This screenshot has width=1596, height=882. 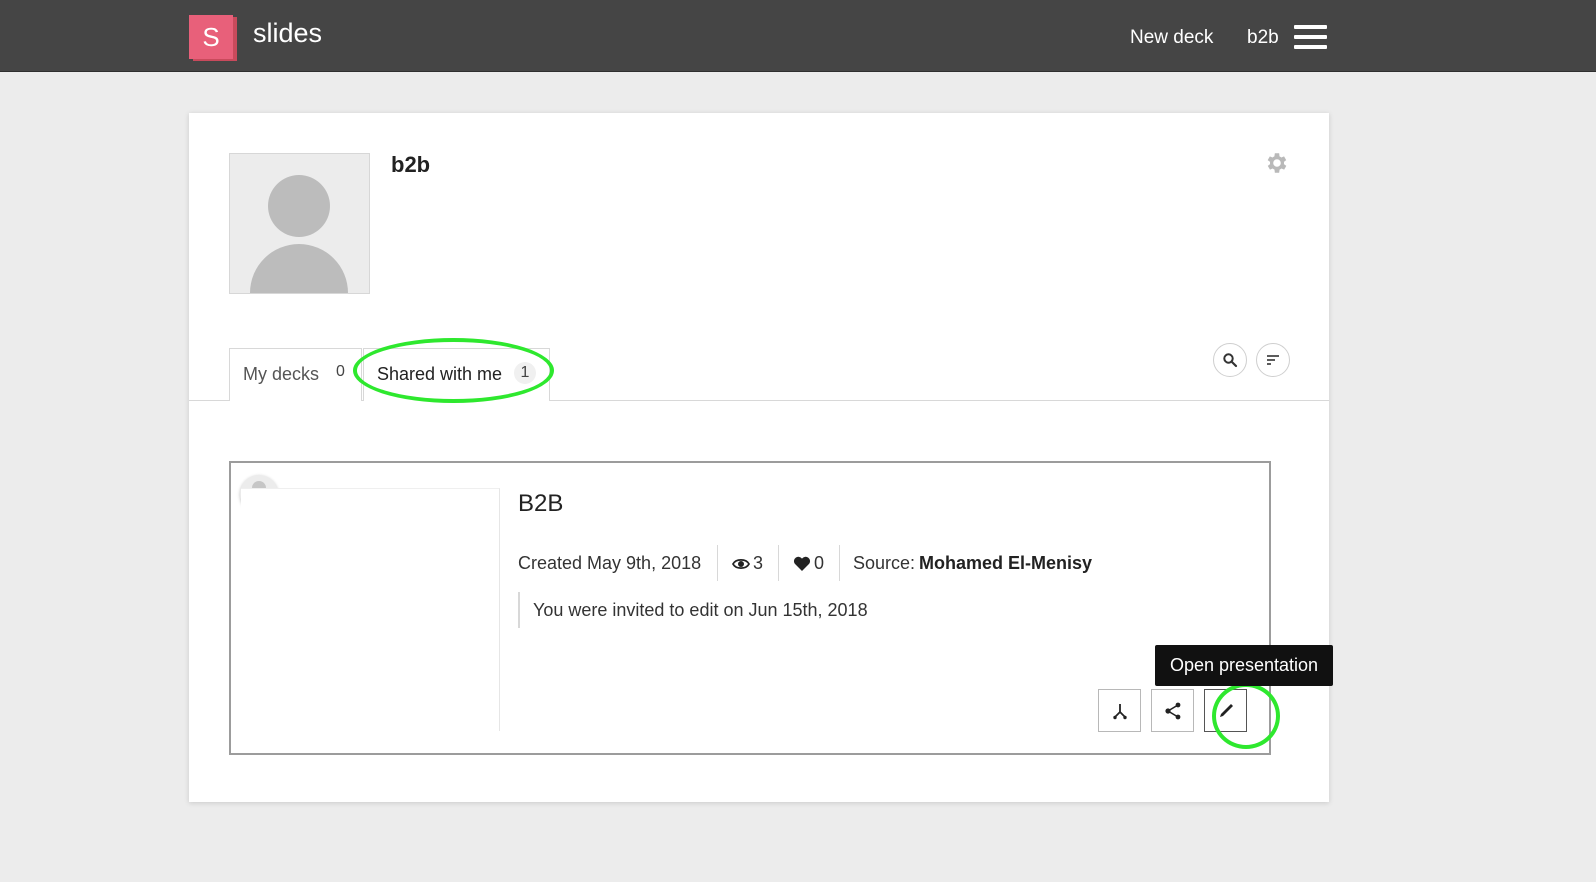 I want to click on open-presentation-button, so click(x=1225, y=710).